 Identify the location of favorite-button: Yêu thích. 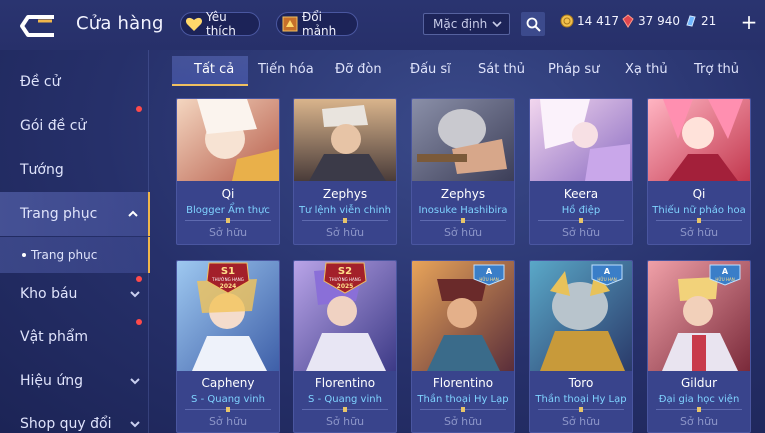
(220, 24).